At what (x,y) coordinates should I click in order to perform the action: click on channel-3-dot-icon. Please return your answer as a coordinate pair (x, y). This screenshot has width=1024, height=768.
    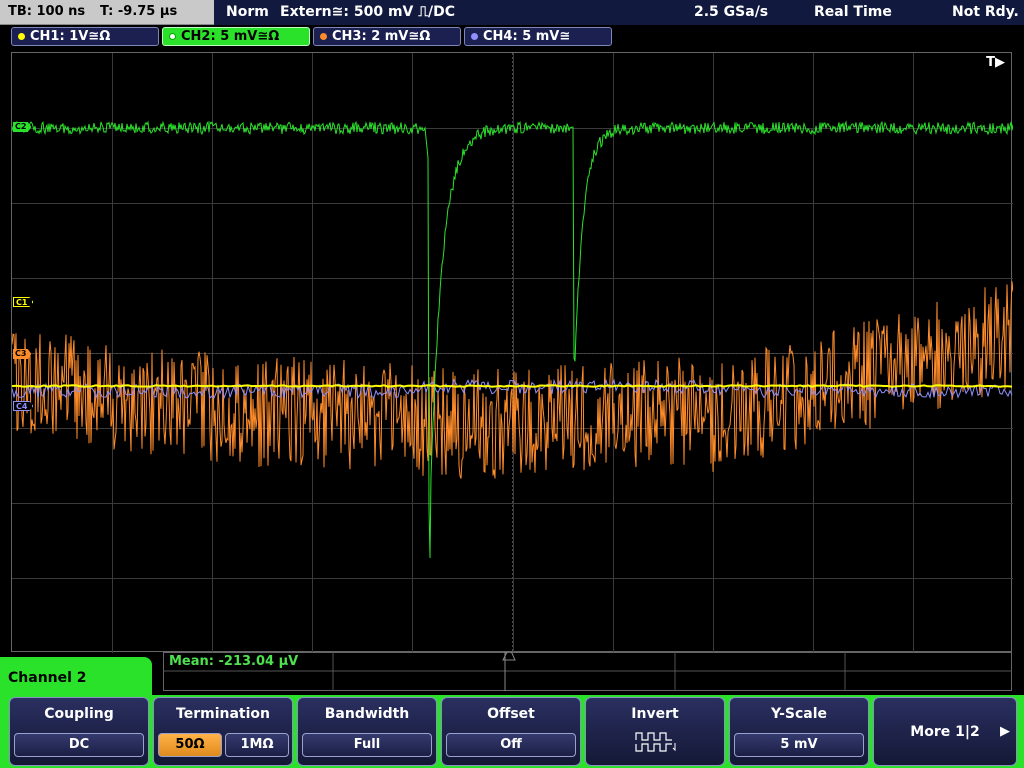
    Looking at the image, I should click on (323, 36).